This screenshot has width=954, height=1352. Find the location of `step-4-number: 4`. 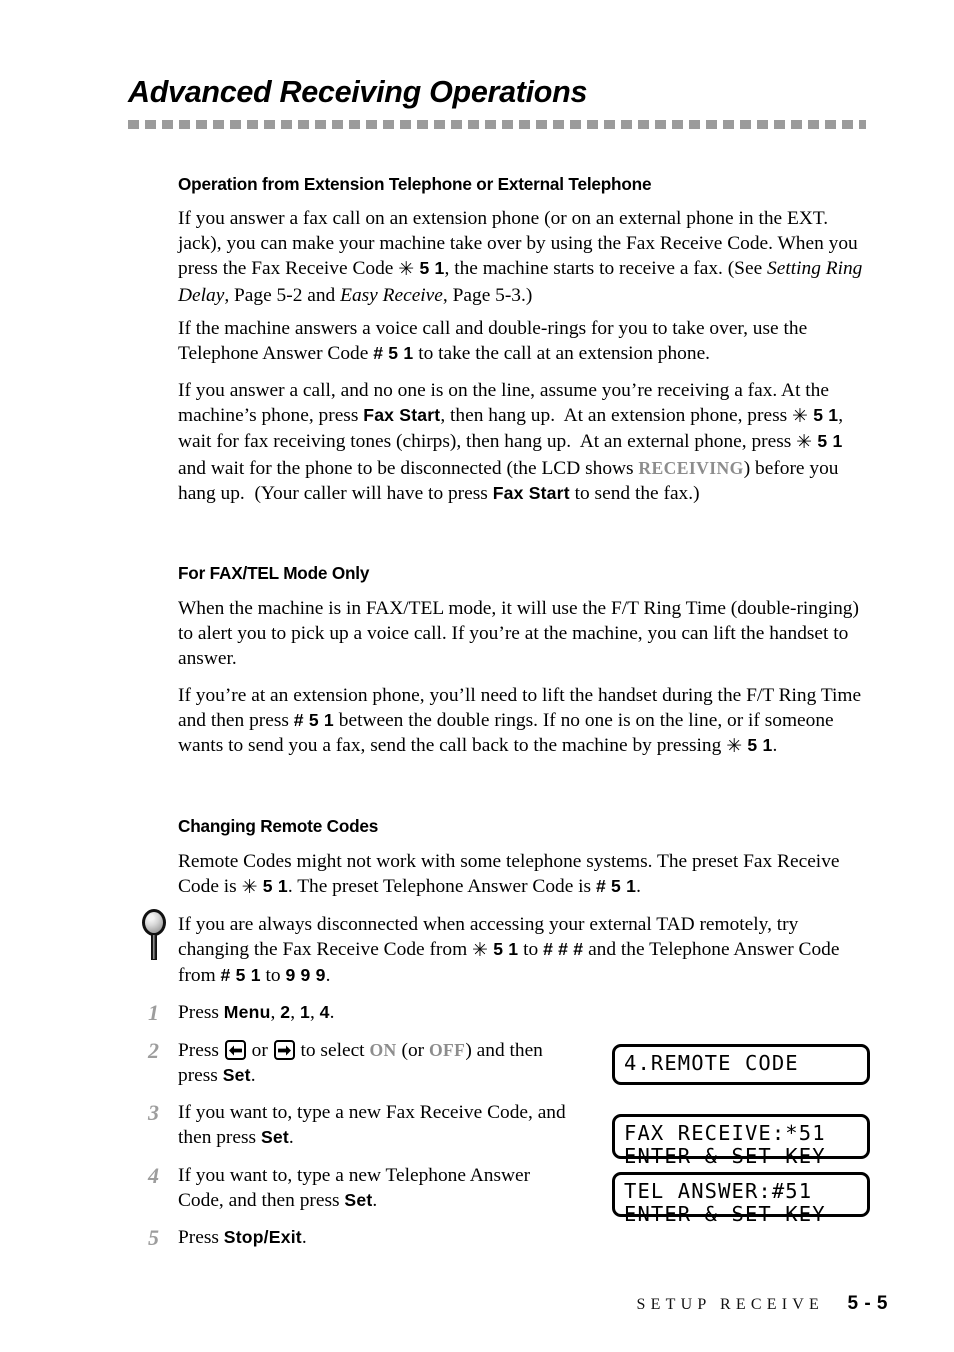

step-4-number: 4 is located at coordinates (153, 1175).